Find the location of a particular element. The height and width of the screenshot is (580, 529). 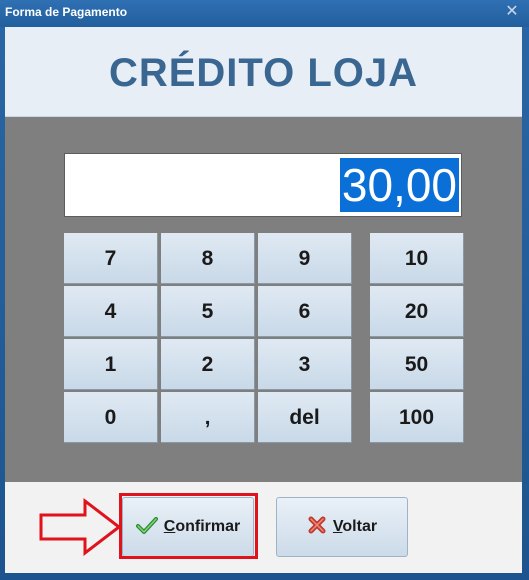

key-4: 4 is located at coordinates (111, 311).